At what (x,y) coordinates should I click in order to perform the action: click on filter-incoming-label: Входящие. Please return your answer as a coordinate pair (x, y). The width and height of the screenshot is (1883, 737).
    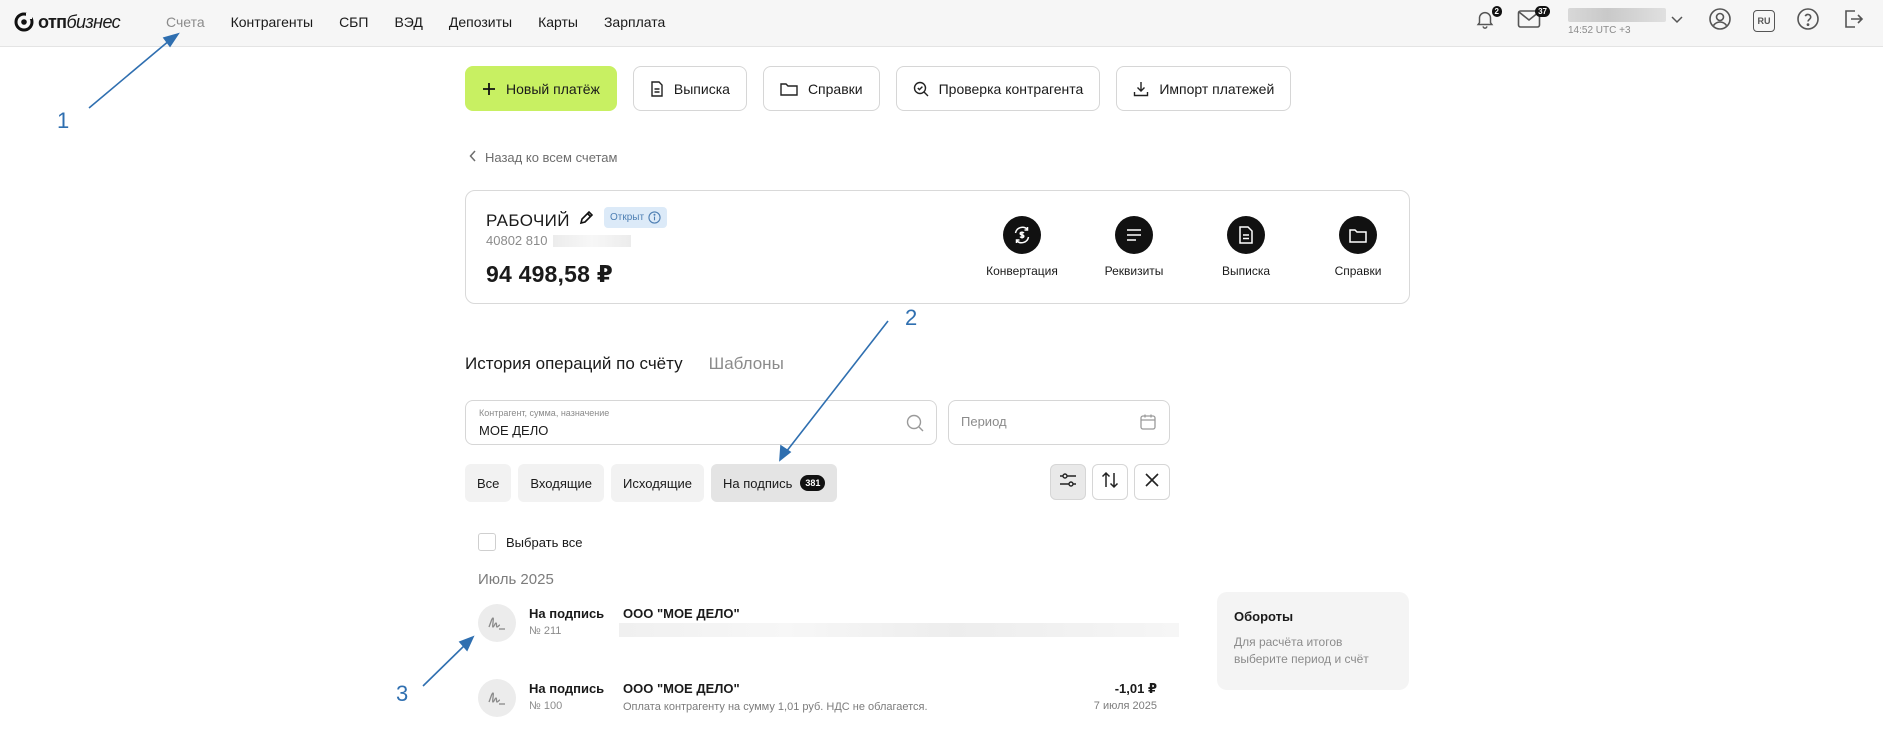
    Looking at the image, I should click on (561, 483).